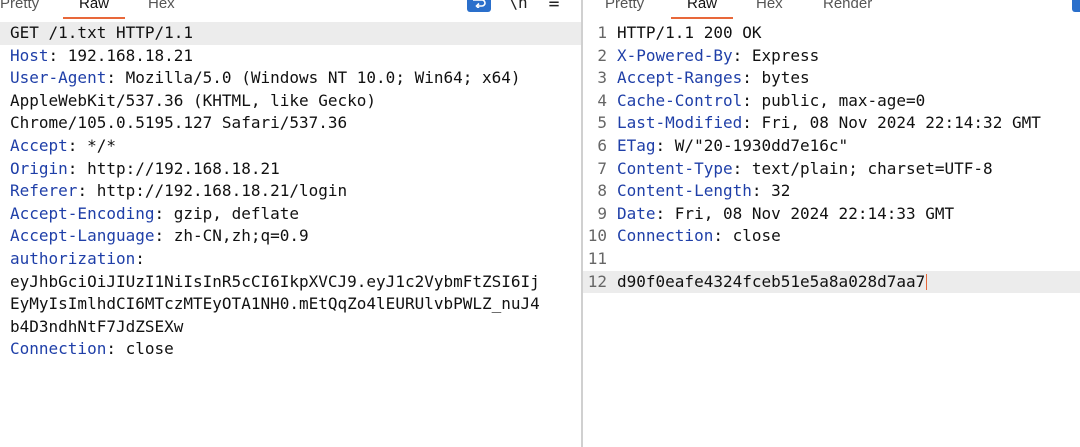  Describe the element at coordinates (602, 123) in the screenshot. I see `line-number: 5` at that location.